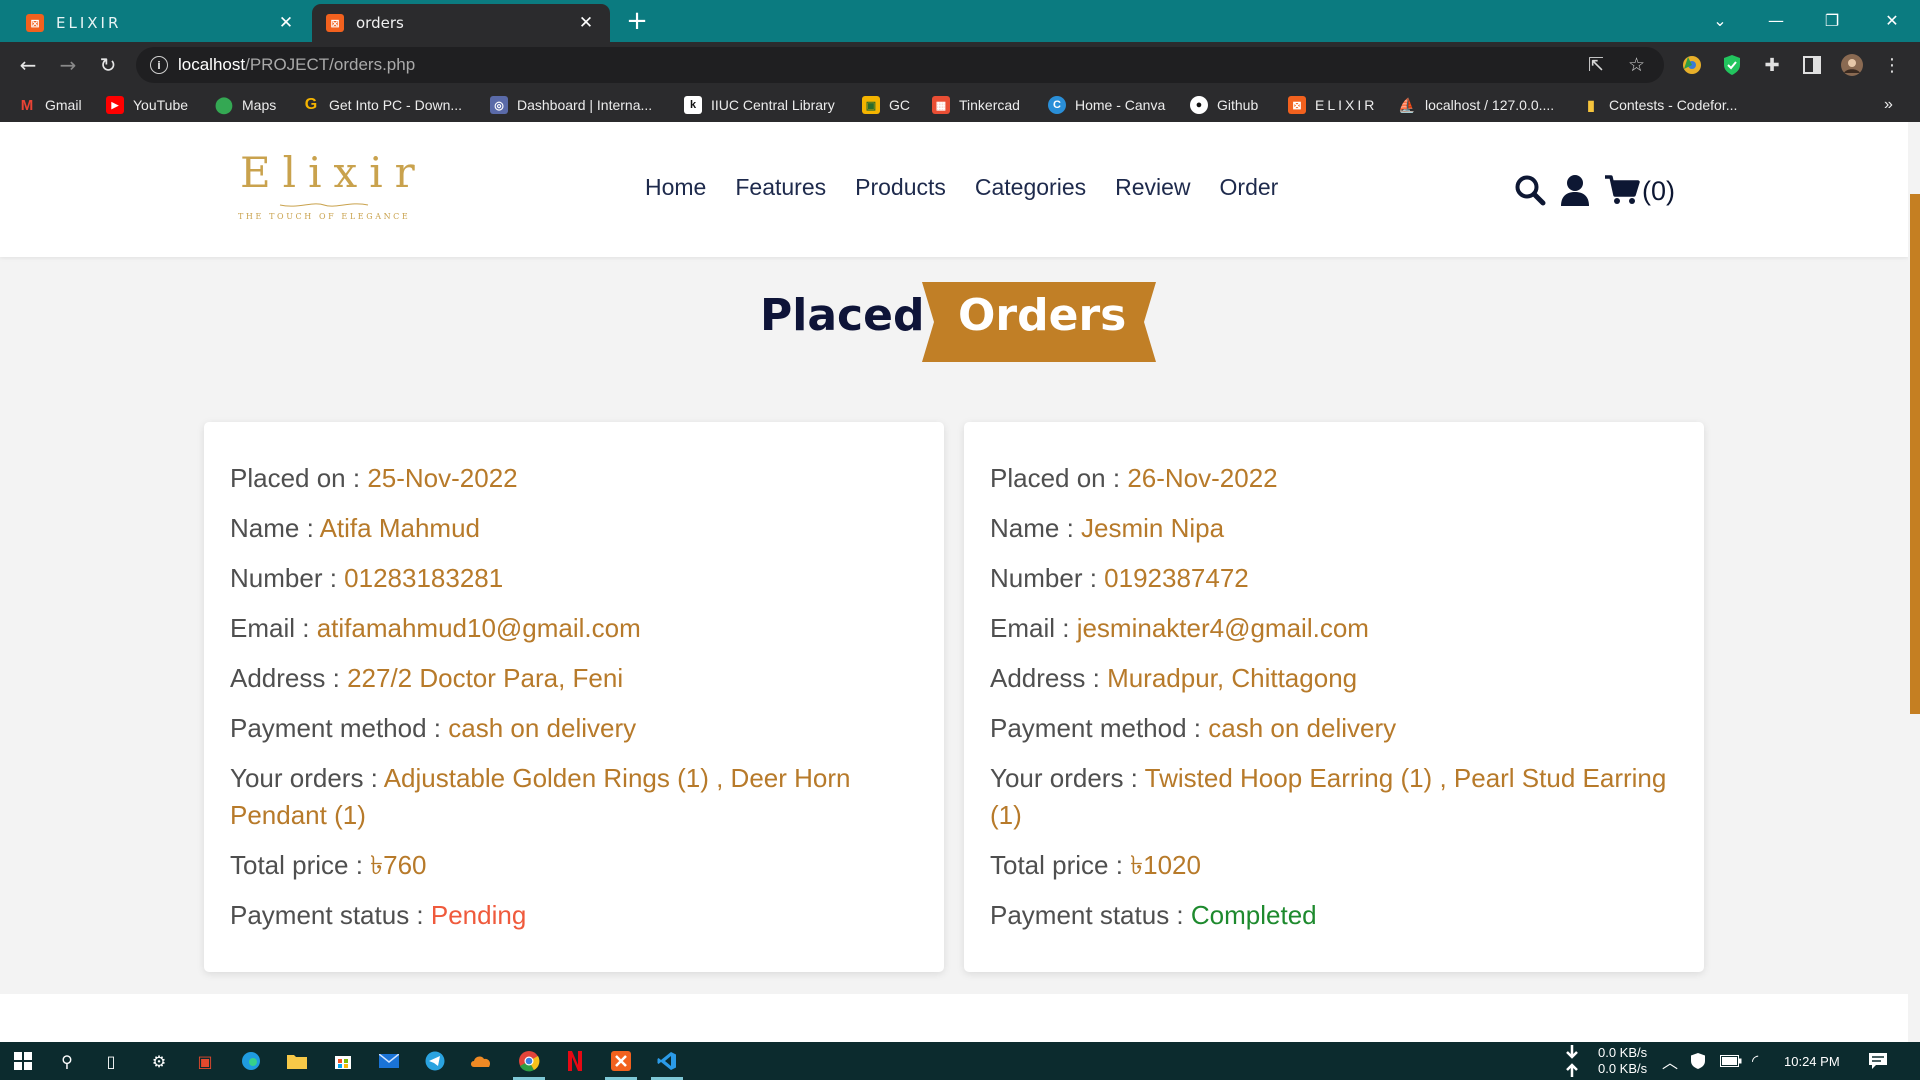  What do you see at coordinates (108, 65) in the screenshot?
I see `reload-button: ↻` at bounding box center [108, 65].